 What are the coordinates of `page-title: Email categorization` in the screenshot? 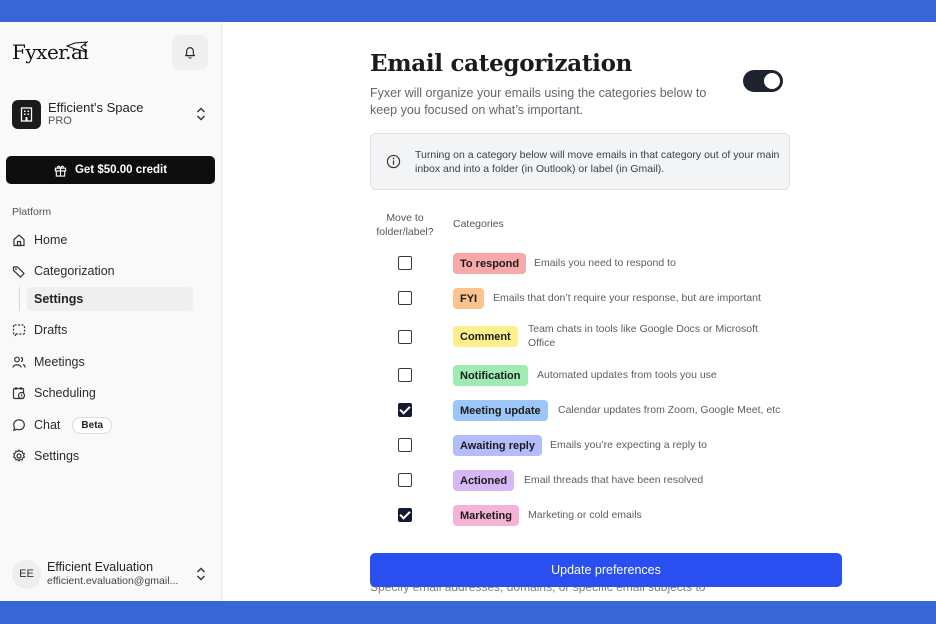 It's located at (501, 63).